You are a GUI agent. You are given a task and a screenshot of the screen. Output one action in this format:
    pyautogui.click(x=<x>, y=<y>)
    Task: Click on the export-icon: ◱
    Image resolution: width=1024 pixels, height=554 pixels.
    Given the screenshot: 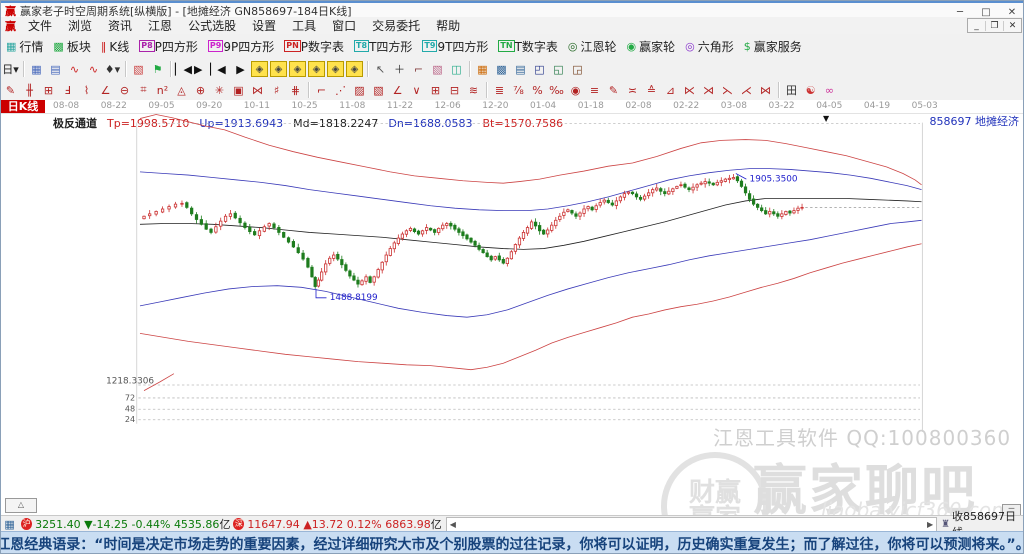 What is the action you would take?
    pyautogui.click(x=558, y=69)
    